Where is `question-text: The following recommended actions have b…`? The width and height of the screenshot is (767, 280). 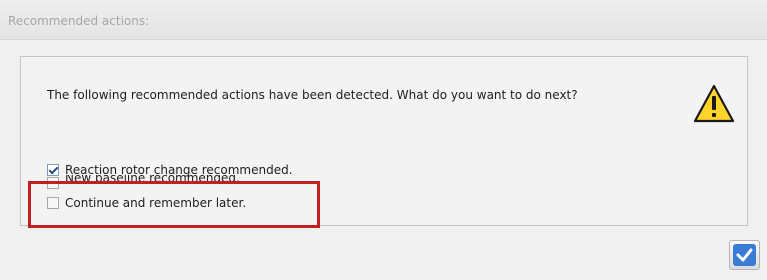 question-text: The following recommended actions have b… is located at coordinates (312, 95).